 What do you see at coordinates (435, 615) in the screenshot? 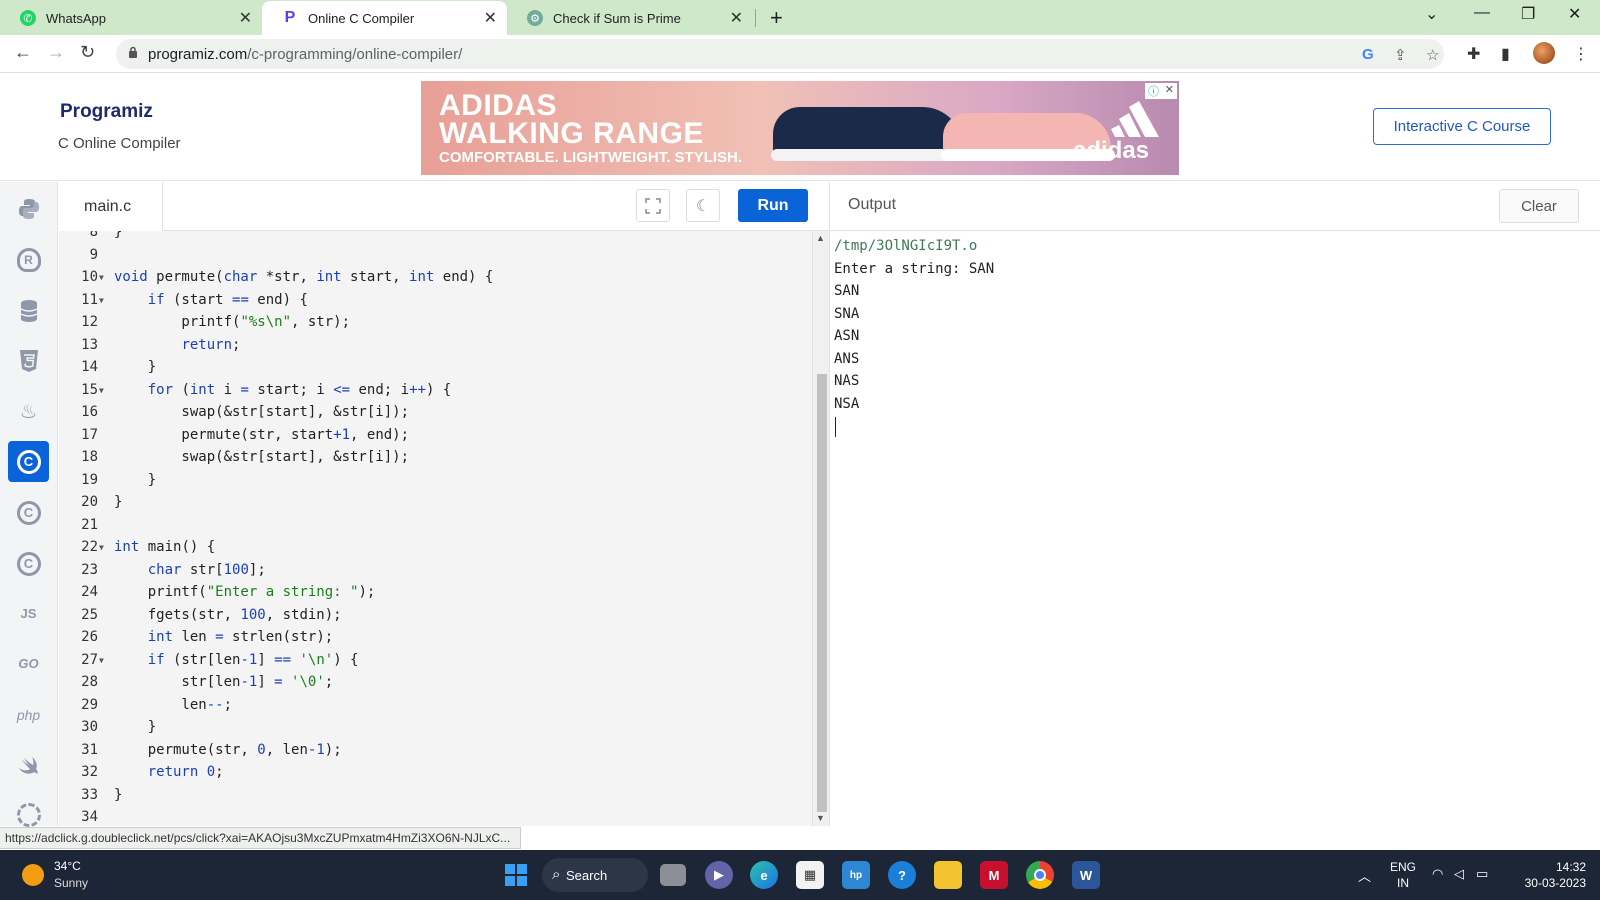
I see `code-line: 25 fgets(str, 100, stdin);` at bounding box center [435, 615].